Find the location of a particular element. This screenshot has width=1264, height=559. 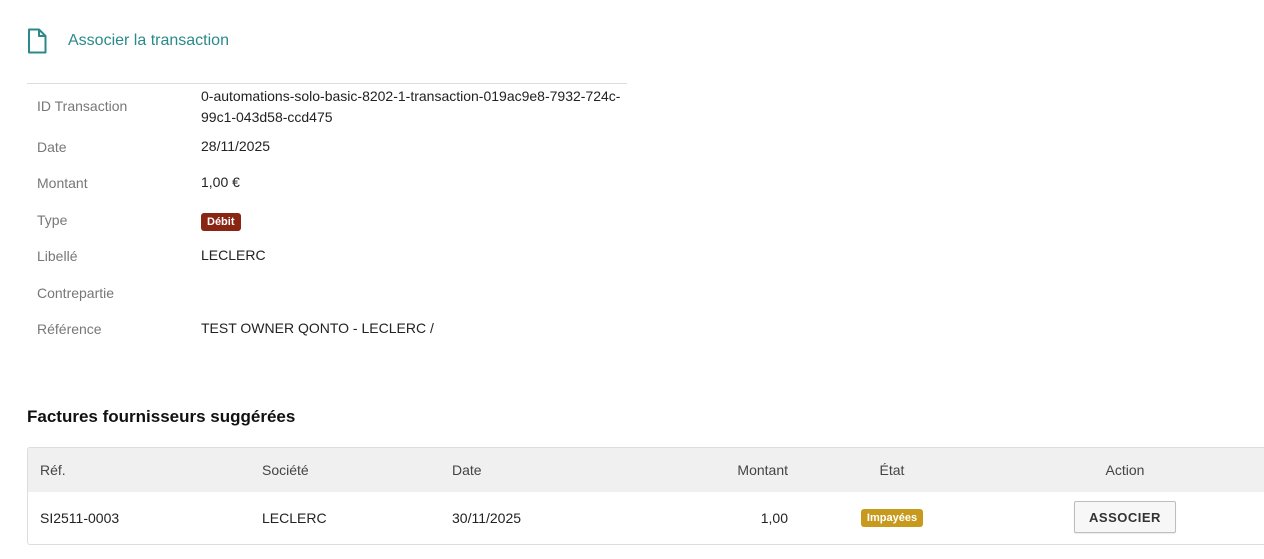

document-icon is located at coordinates (37, 41).